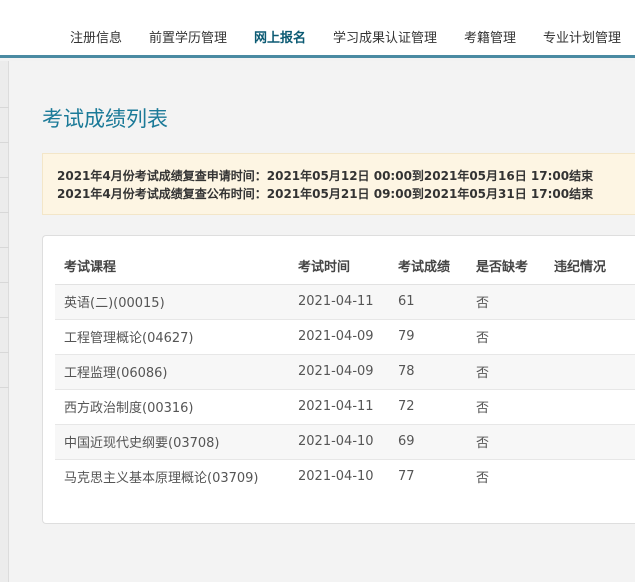 The width and height of the screenshot is (635, 582). Describe the element at coordinates (594, 266) in the screenshot. I see `column-header-violation: 违纪情况` at that location.